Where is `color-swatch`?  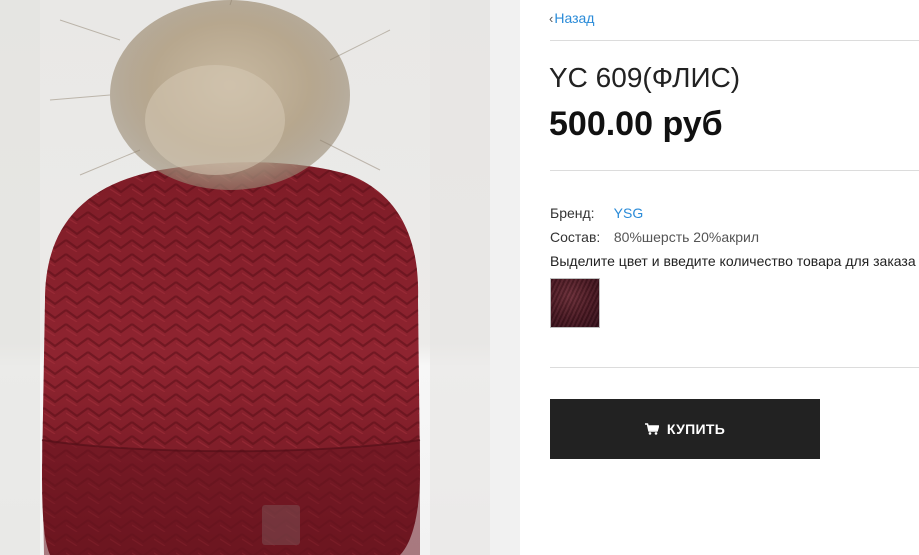
color-swatch is located at coordinates (575, 303).